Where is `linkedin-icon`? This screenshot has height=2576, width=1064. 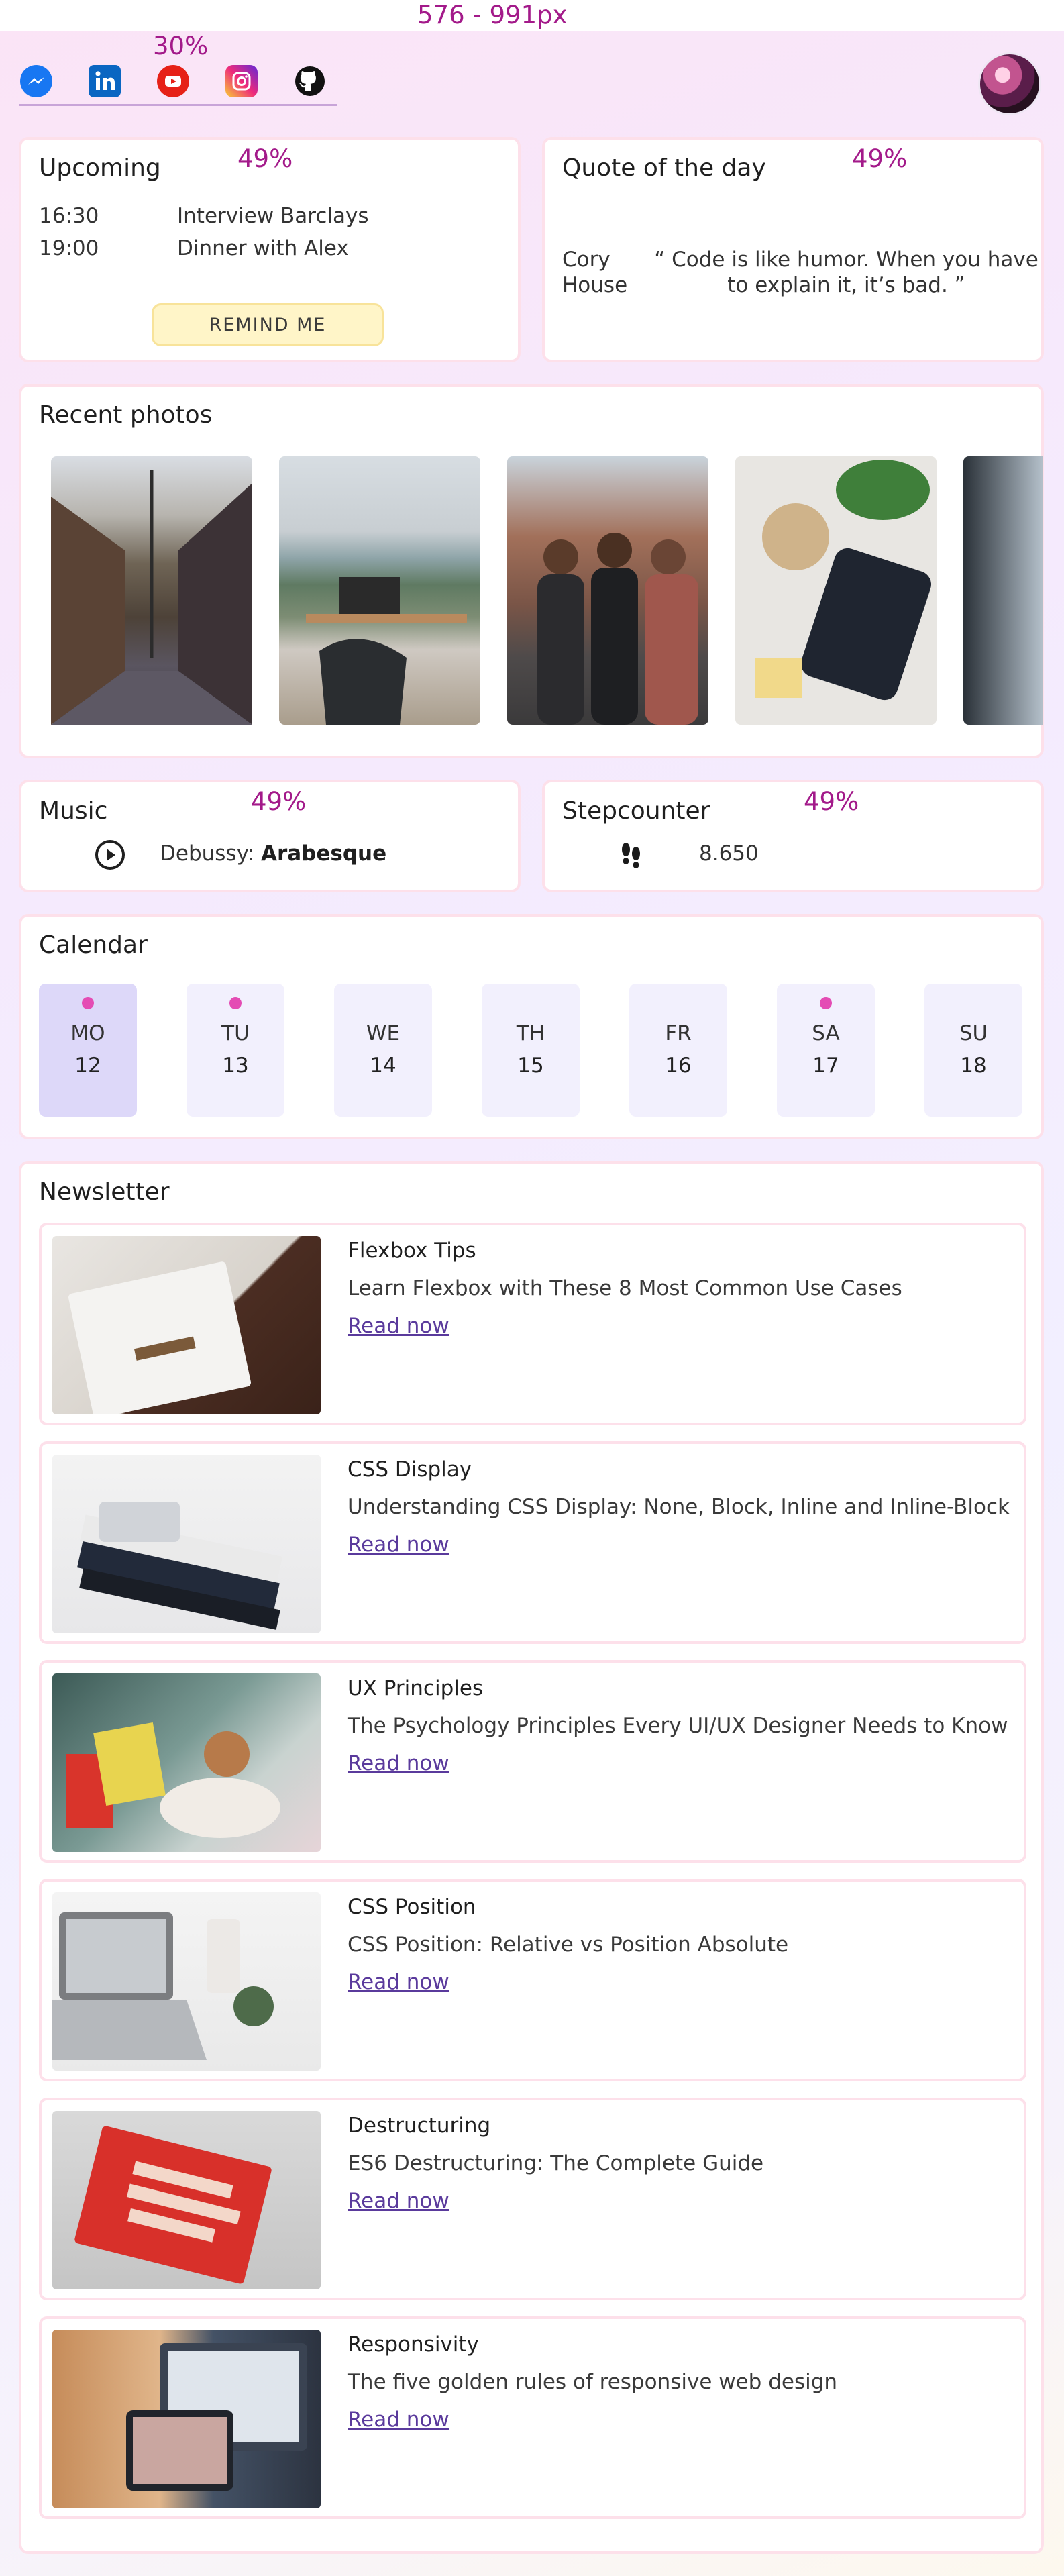
linkedin-icon is located at coordinates (105, 81).